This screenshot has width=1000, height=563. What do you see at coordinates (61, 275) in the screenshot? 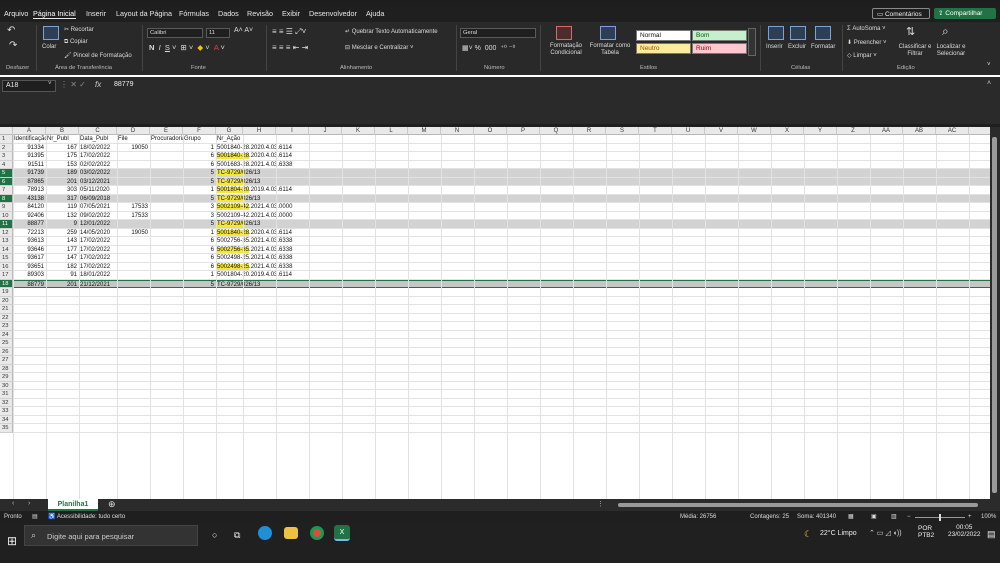
I see `cell-nr-publ: 91` at bounding box center [61, 275].